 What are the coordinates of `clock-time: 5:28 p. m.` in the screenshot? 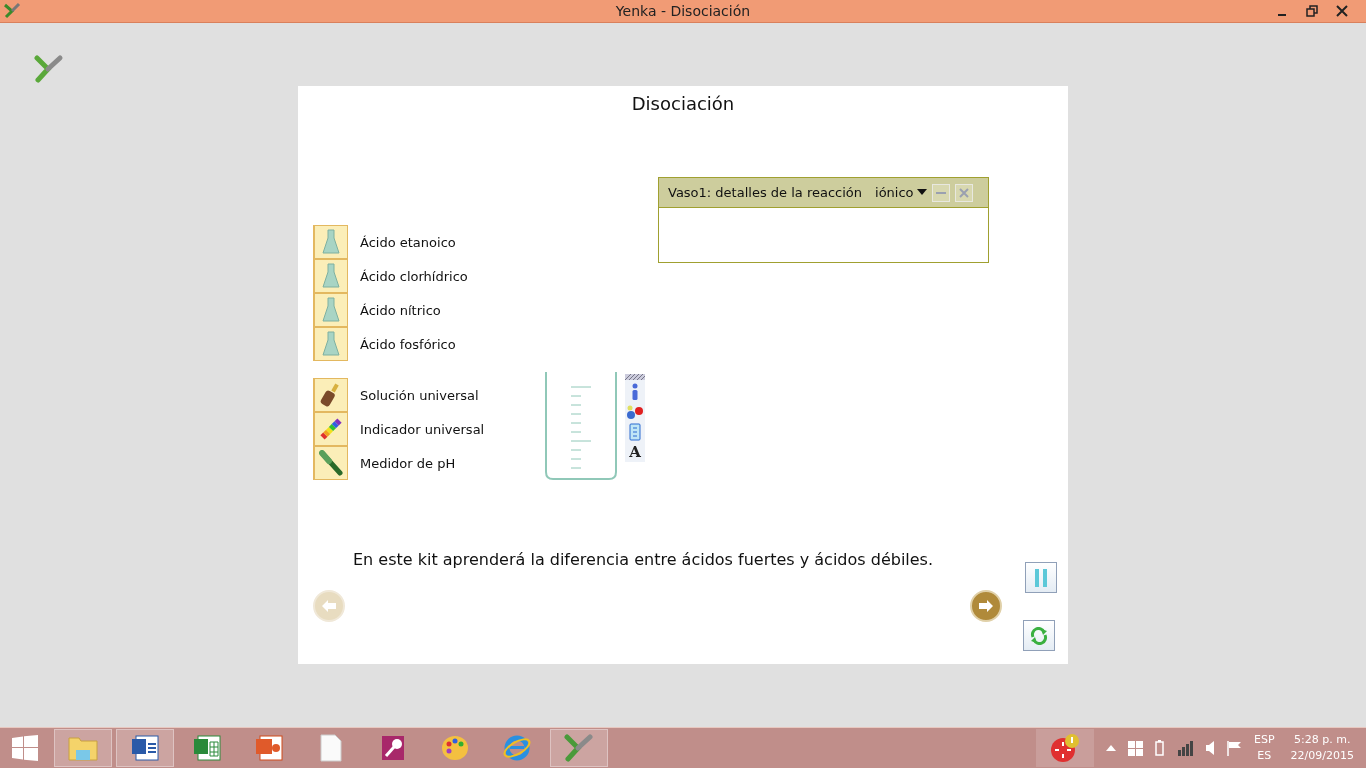 It's located at (1322, 740).